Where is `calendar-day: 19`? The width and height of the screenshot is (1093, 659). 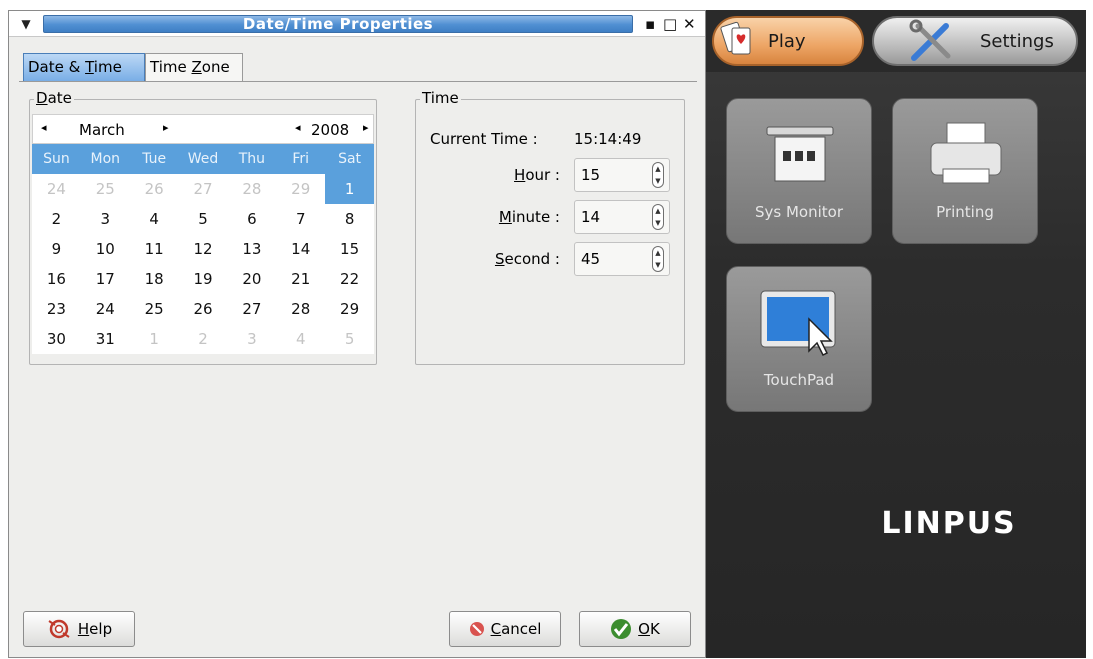
calendar-day: 19 is located at coordinates (203, 279).